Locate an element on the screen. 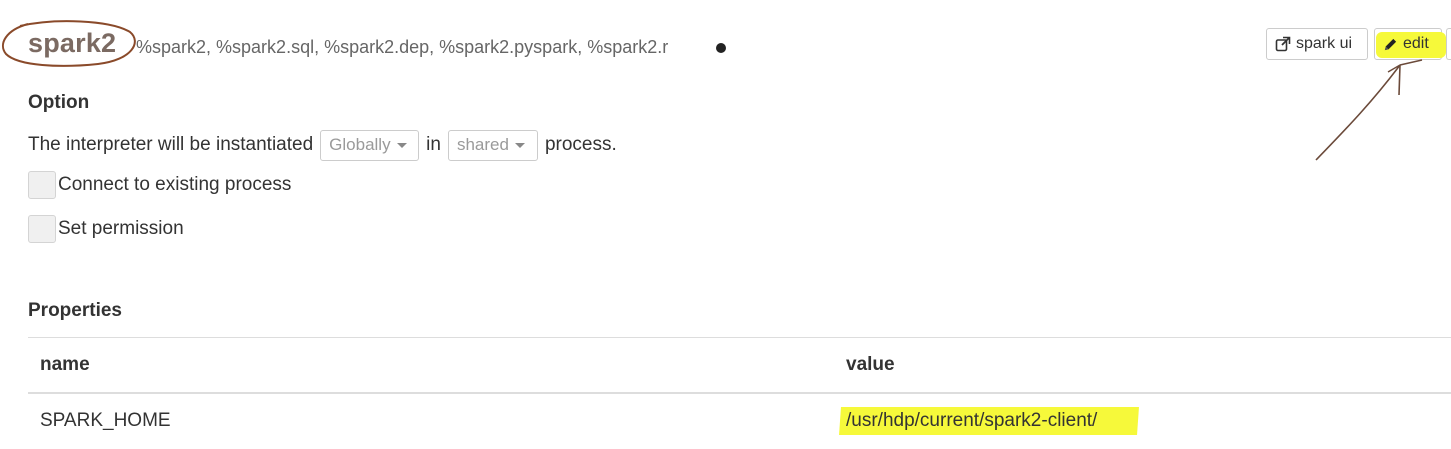 Image resolution: width=1451 pixels, height=449 pixels. table-divider is located at coordinates (739, 337).